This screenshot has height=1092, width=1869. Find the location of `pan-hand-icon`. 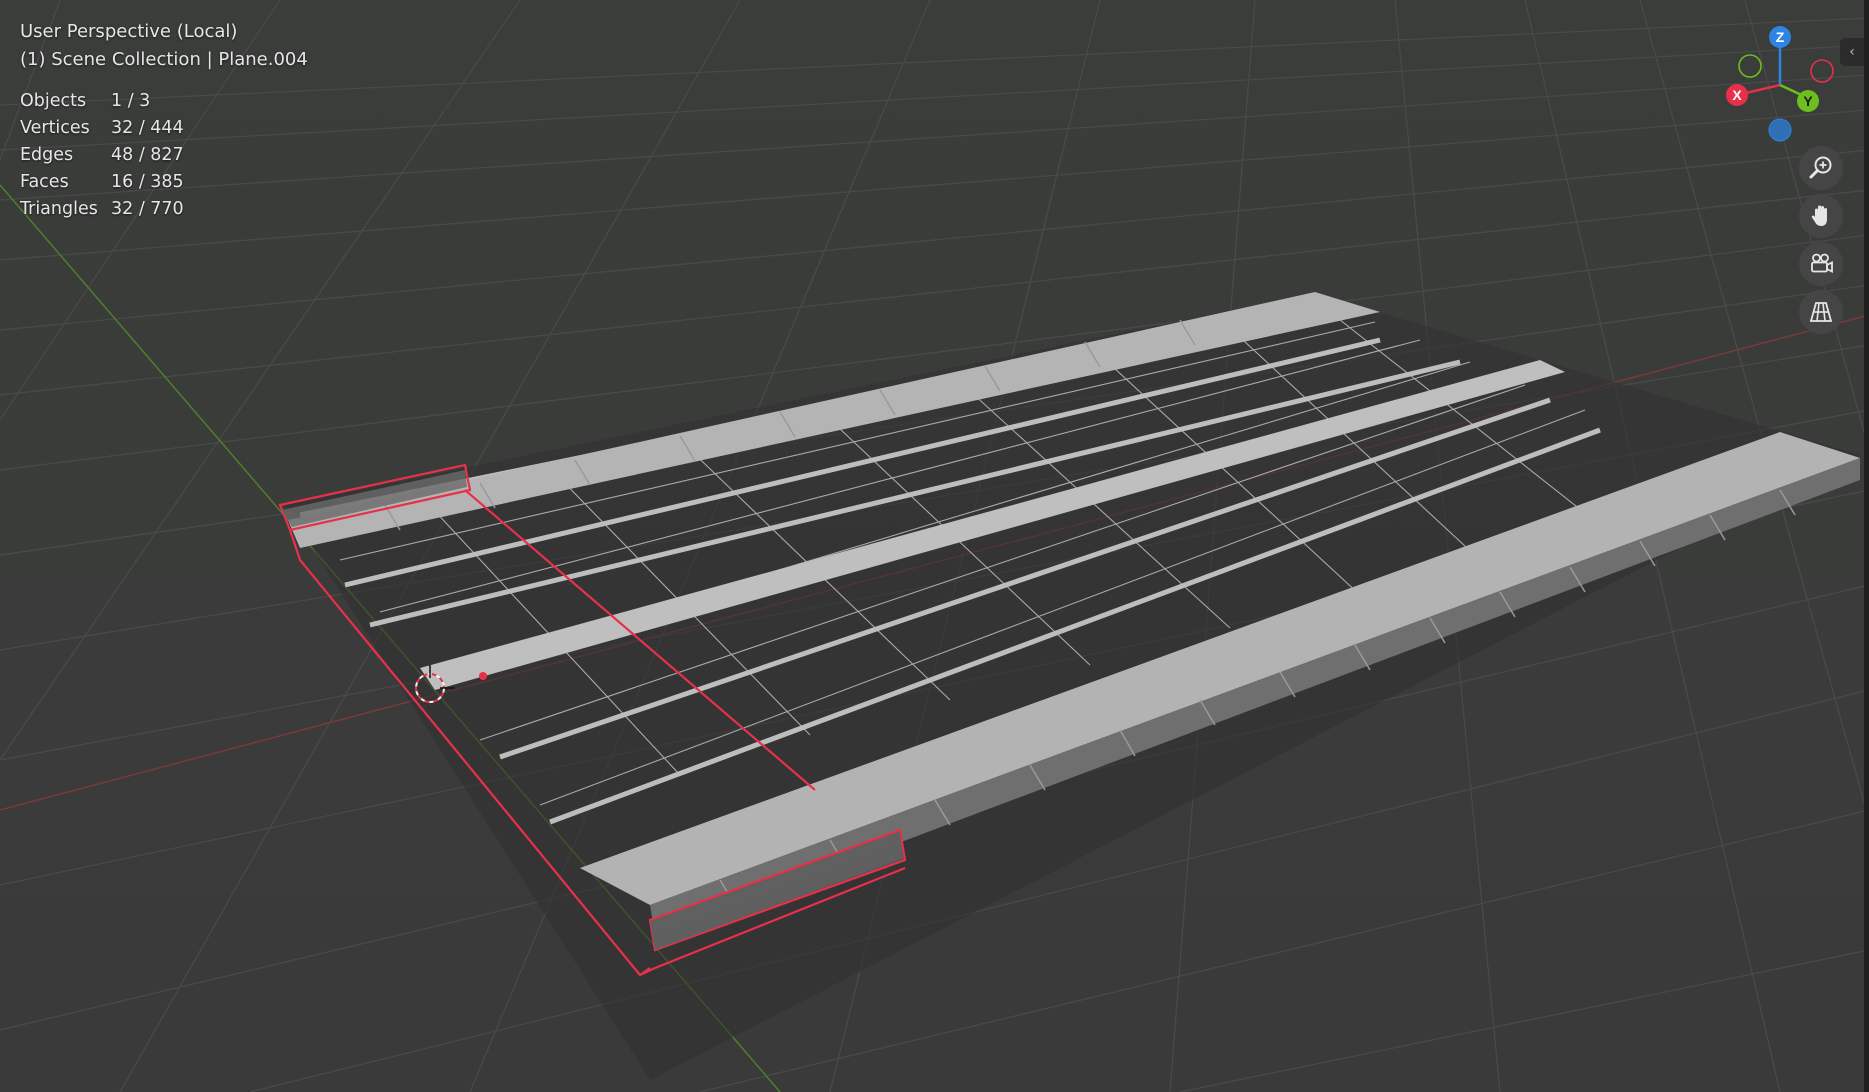

pan-hand-icon is located at coordinates (1819, 215).